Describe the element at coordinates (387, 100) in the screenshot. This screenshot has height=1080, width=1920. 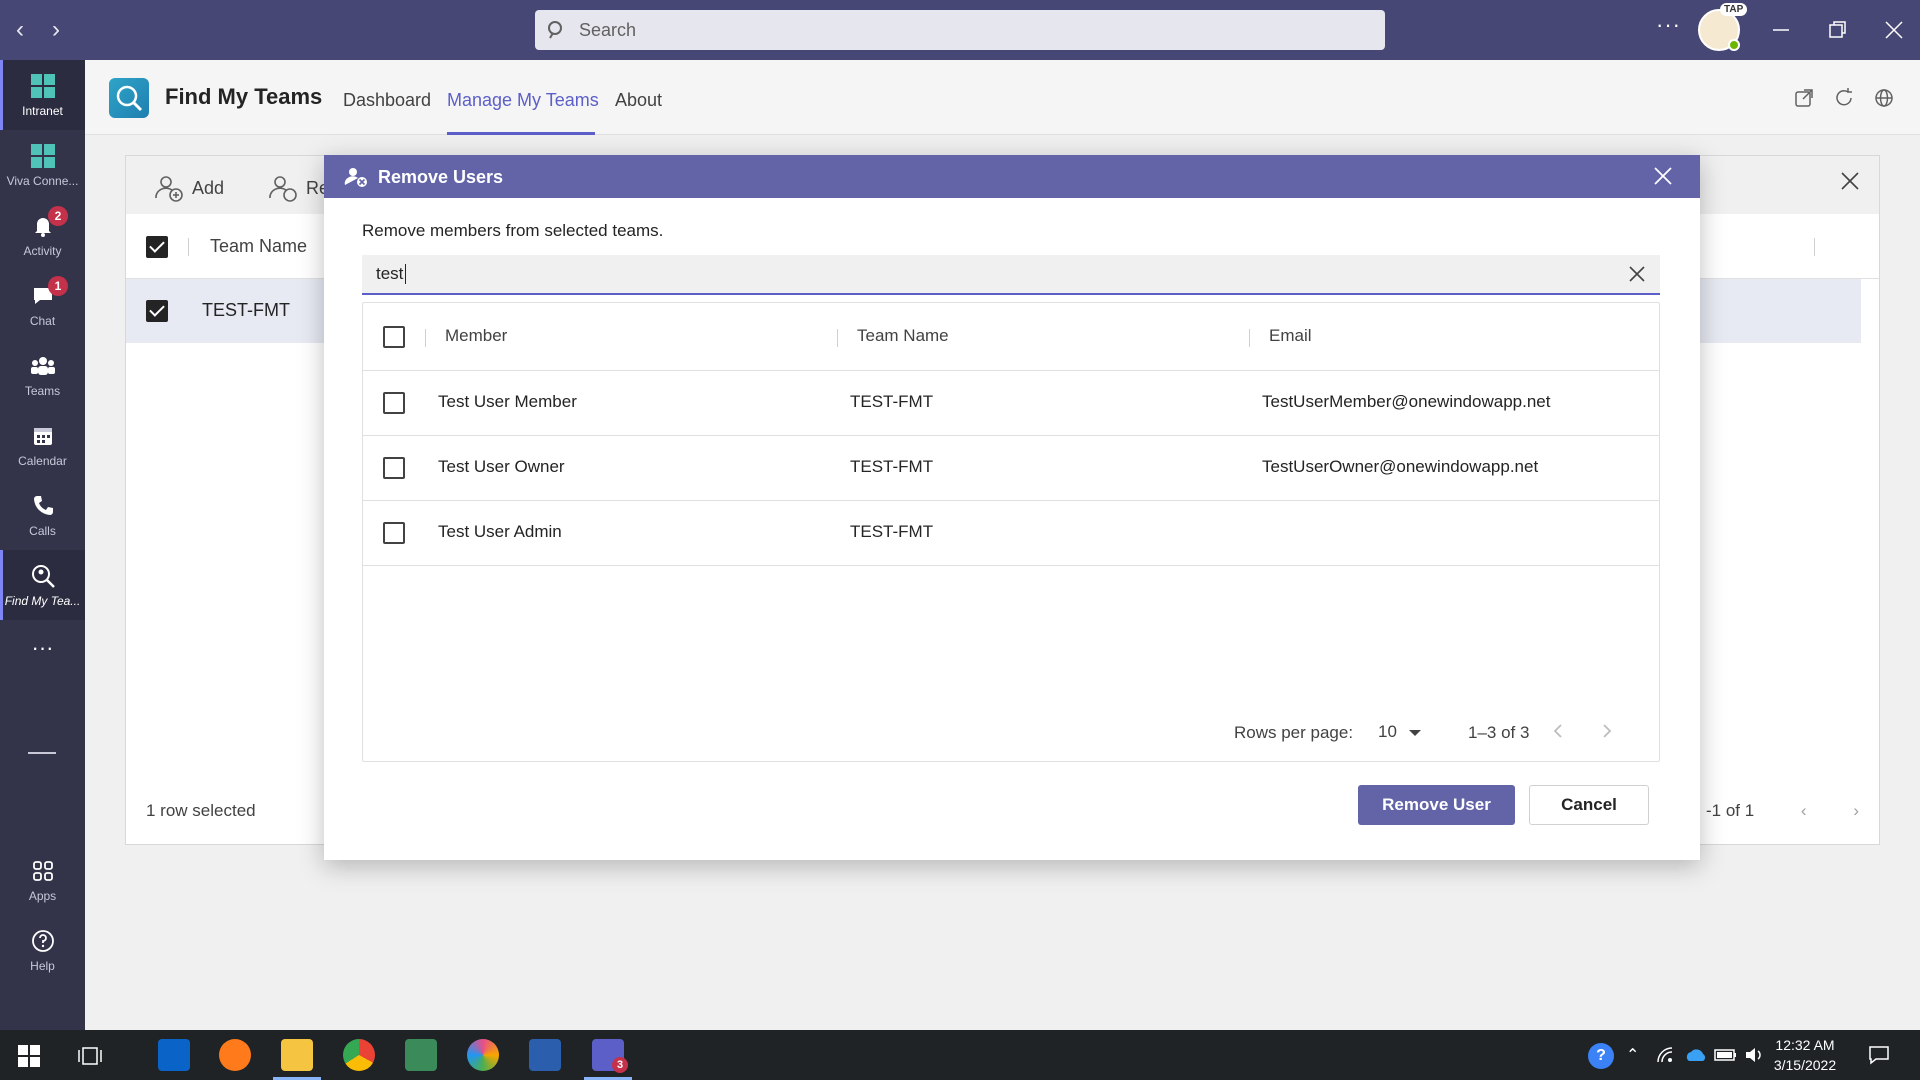
I see `tab-dashboard: Dashboard` at that location.